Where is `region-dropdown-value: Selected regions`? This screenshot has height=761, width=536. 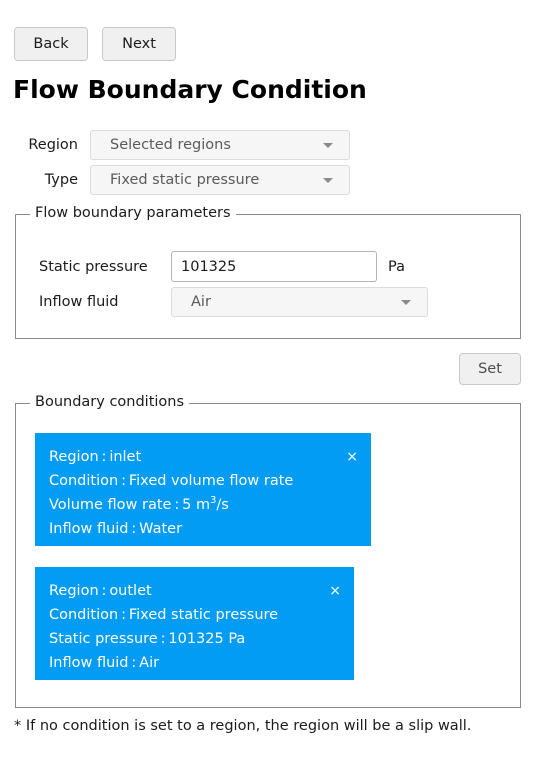 region-dropdown-value: Selected regions is located at coordinates (170, 145).